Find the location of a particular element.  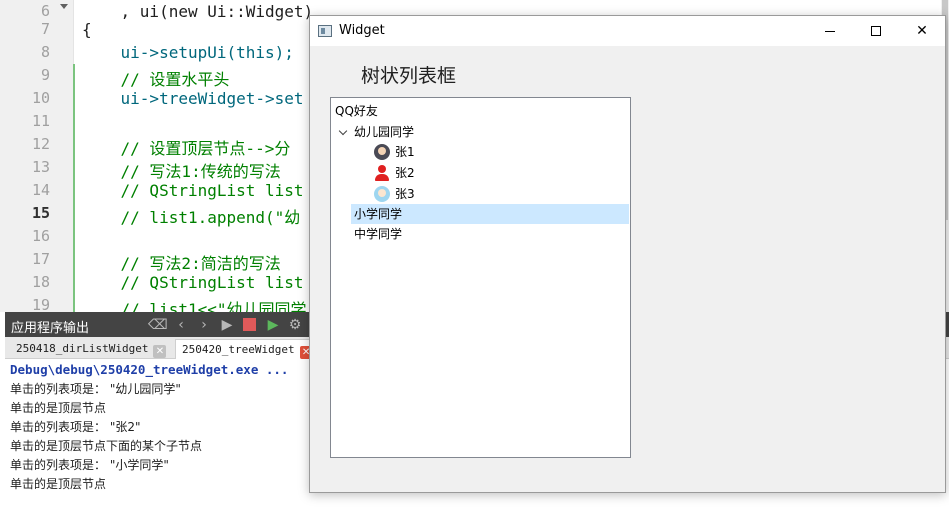

minimize-button is located at coordinates (830, 31).